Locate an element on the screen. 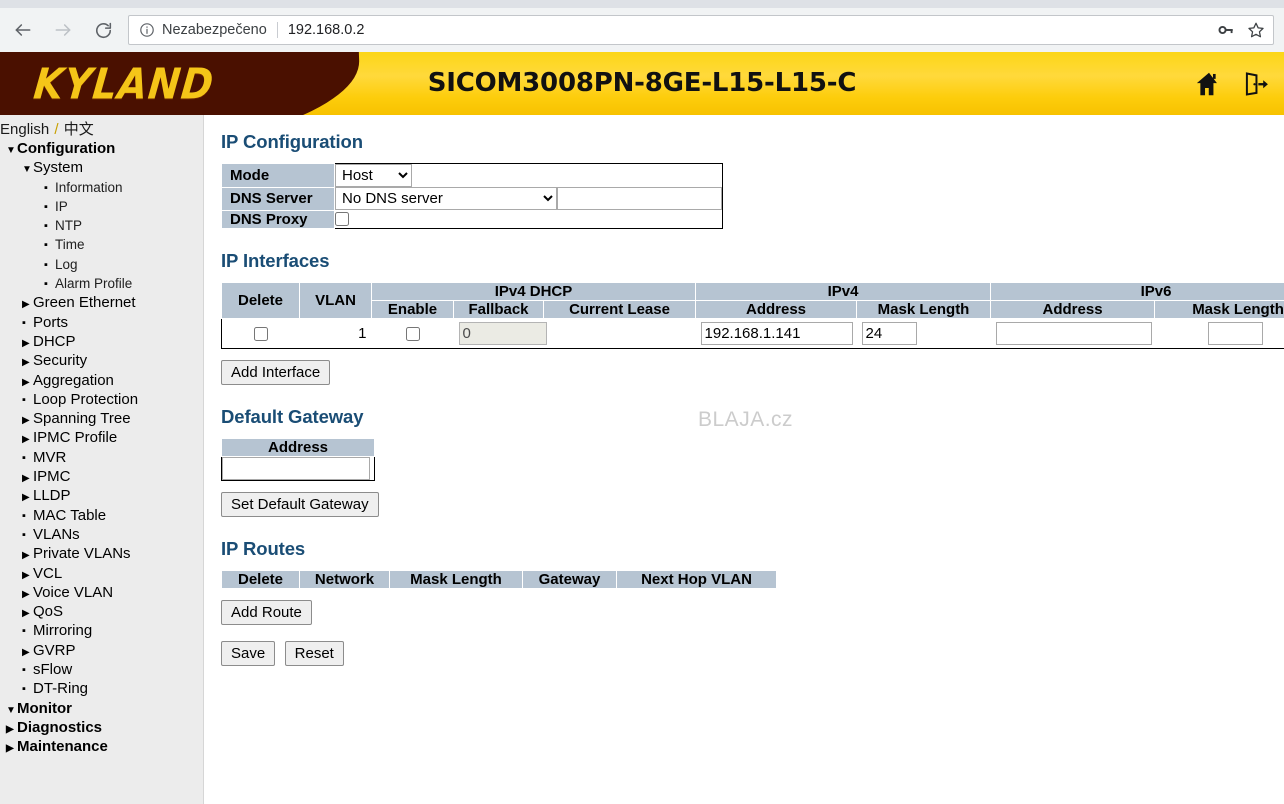 The width and height of the screenshot is (1284, 804). save-button: Save is located at coordinates (248, 653).